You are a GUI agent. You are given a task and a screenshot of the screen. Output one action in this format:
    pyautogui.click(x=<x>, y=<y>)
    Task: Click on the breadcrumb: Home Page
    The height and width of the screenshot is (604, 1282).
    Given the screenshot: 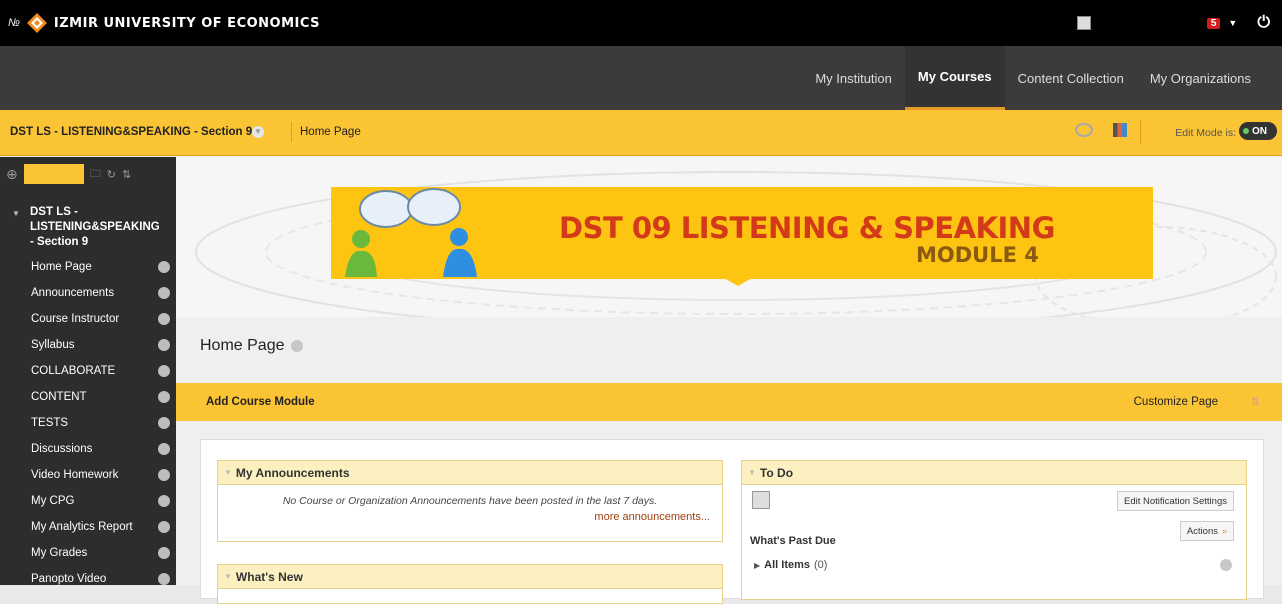 What is the action you would take?
    pyautogui.click(x=330, y=132)
    